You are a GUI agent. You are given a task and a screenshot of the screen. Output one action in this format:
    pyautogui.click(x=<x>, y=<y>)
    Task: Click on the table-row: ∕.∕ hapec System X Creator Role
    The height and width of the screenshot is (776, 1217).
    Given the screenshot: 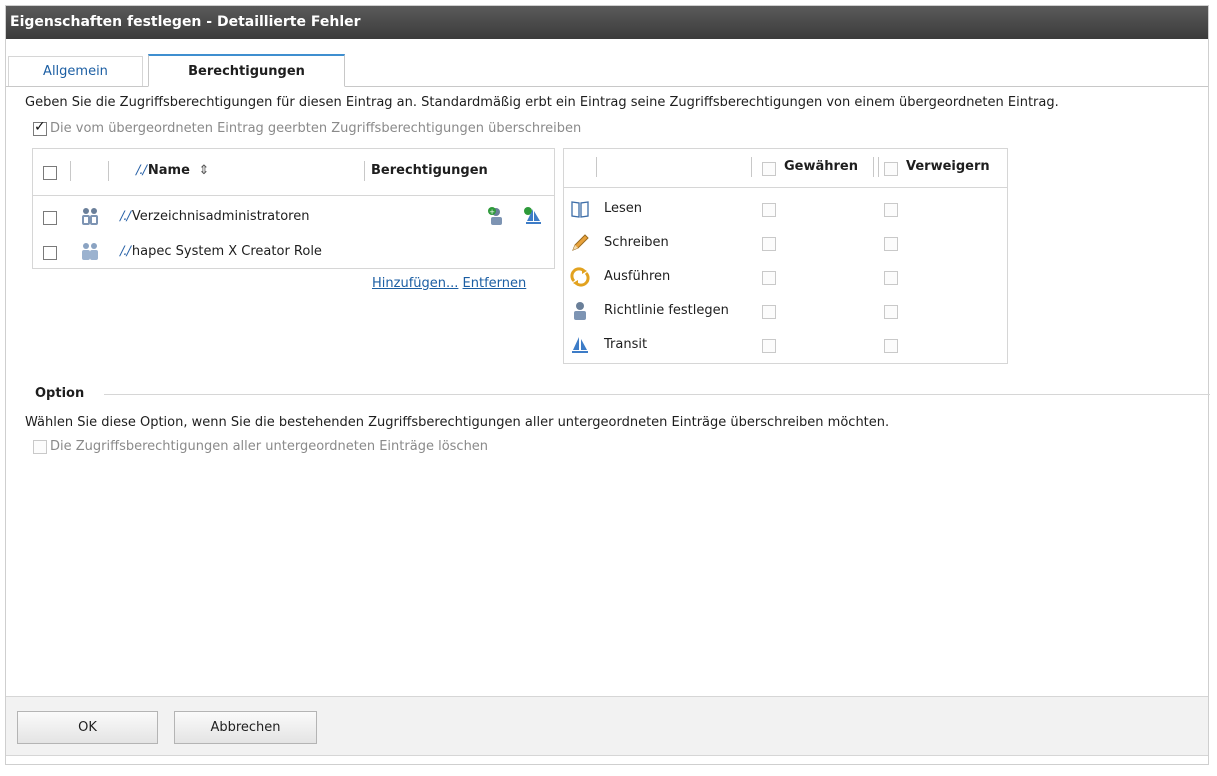 What is the action you would take?
    pyautogui.click(x=293, y=253)
    